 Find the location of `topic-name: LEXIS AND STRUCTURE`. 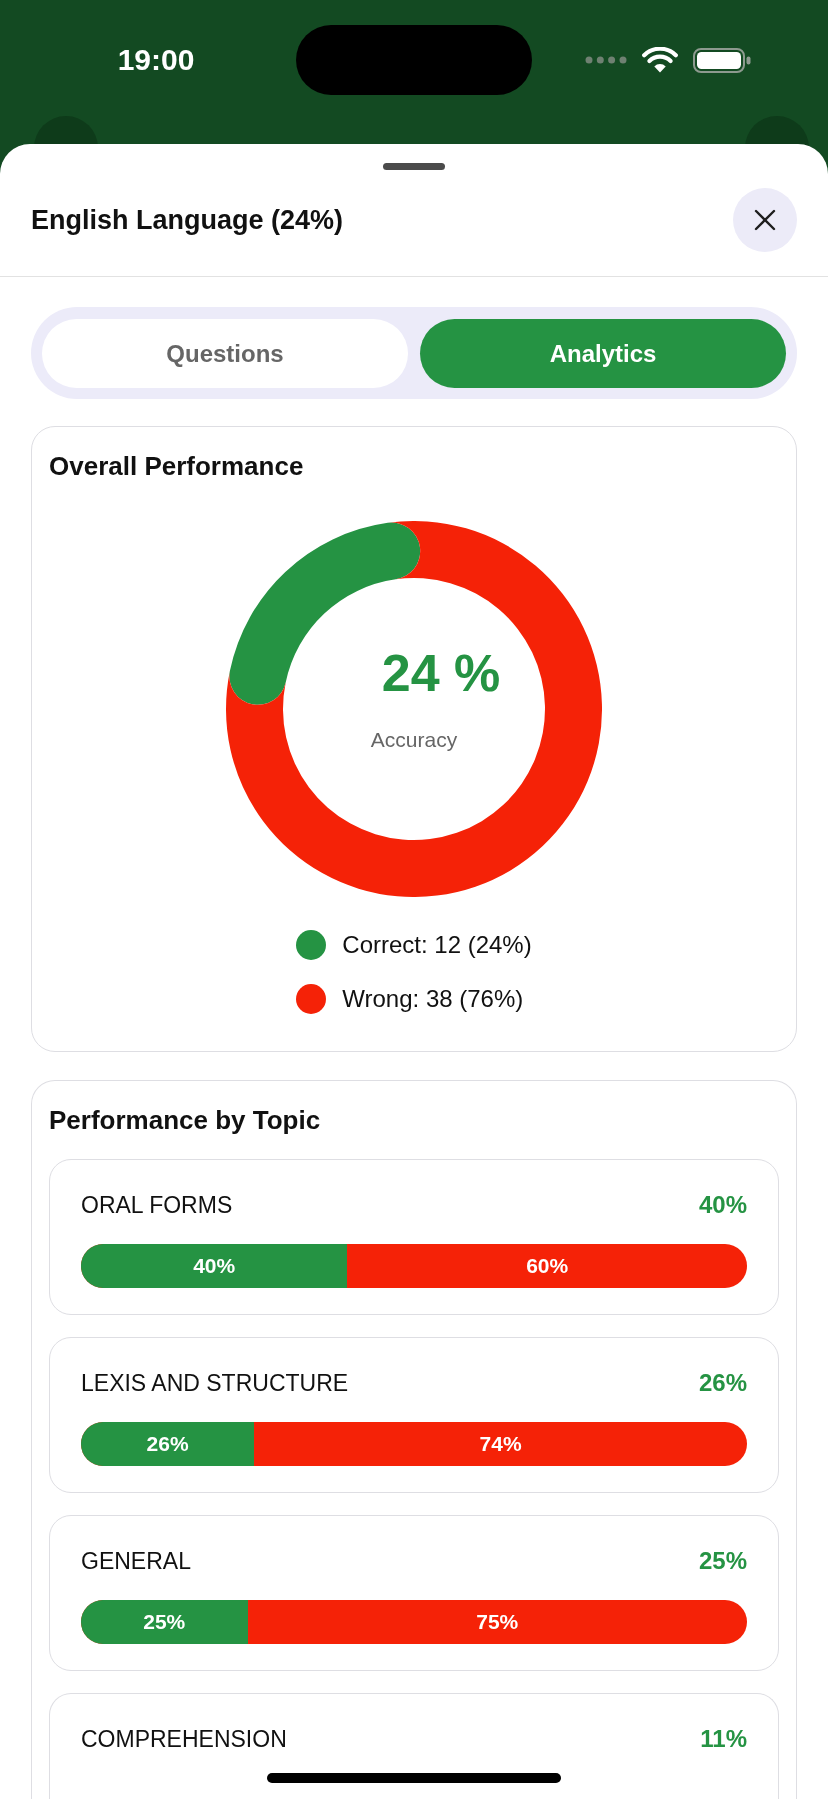

topic-name: LEXIS AND STRUCTURE is located at coordinates (215, 1383).